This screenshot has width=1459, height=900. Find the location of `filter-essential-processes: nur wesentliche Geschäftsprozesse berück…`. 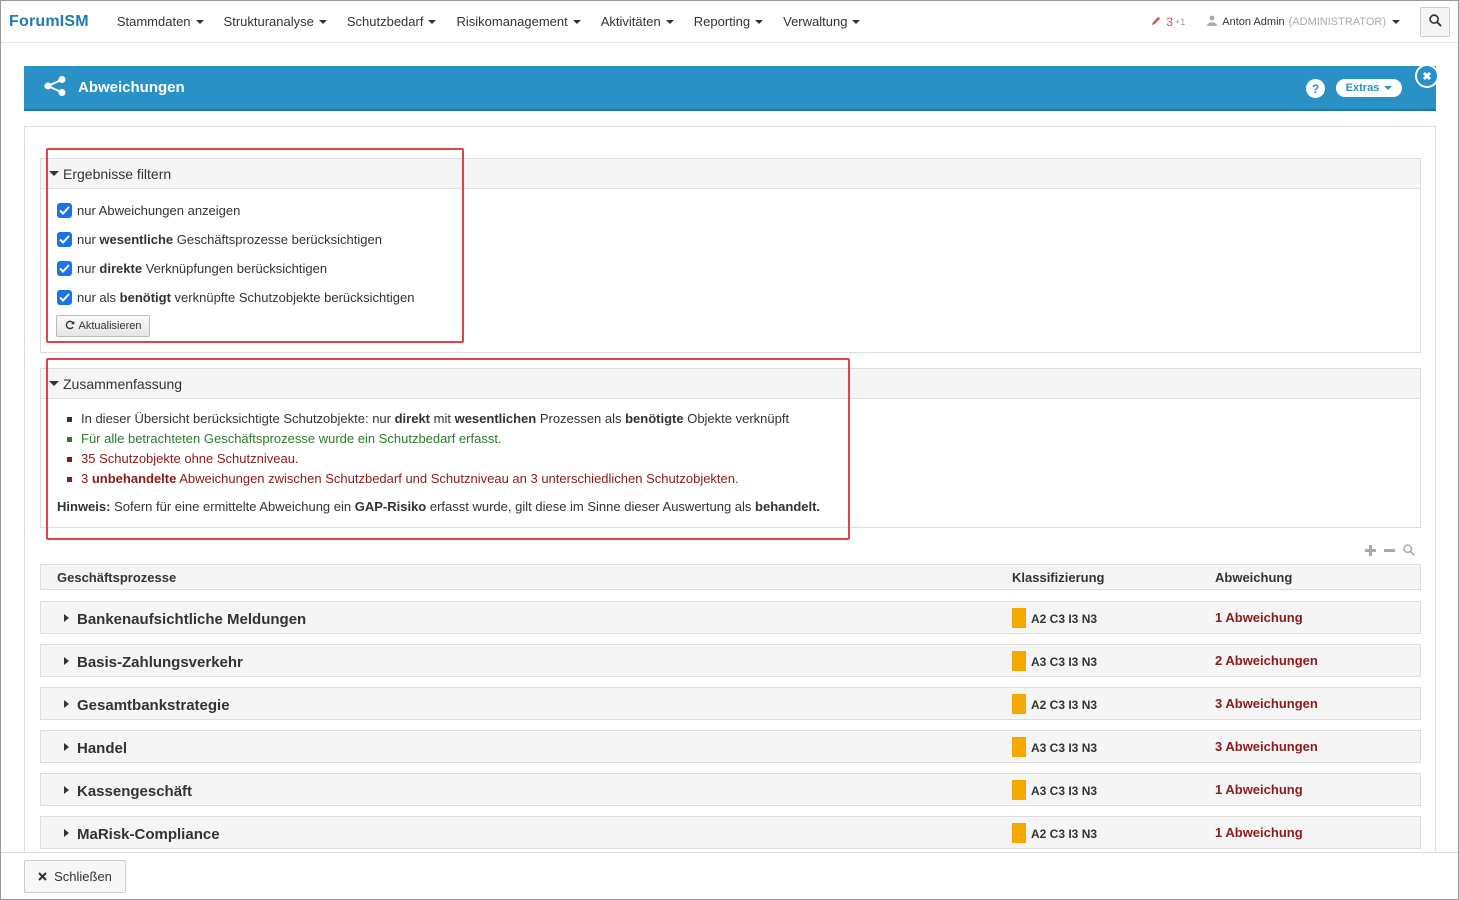

filter-essential-processes: nur wesentliche Geschäftsprozesse berück… is located at coordinates (219, 239).